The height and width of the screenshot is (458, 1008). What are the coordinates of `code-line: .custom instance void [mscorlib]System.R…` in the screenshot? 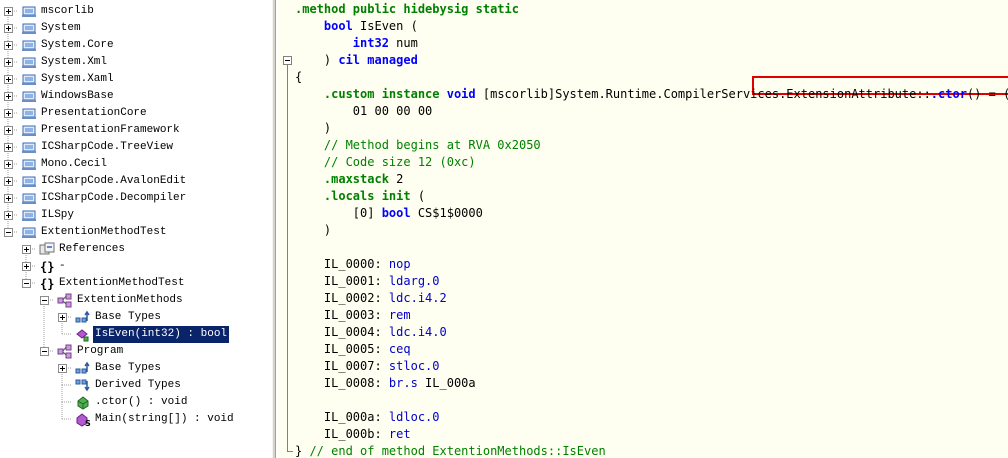 It's located at (651, 94).